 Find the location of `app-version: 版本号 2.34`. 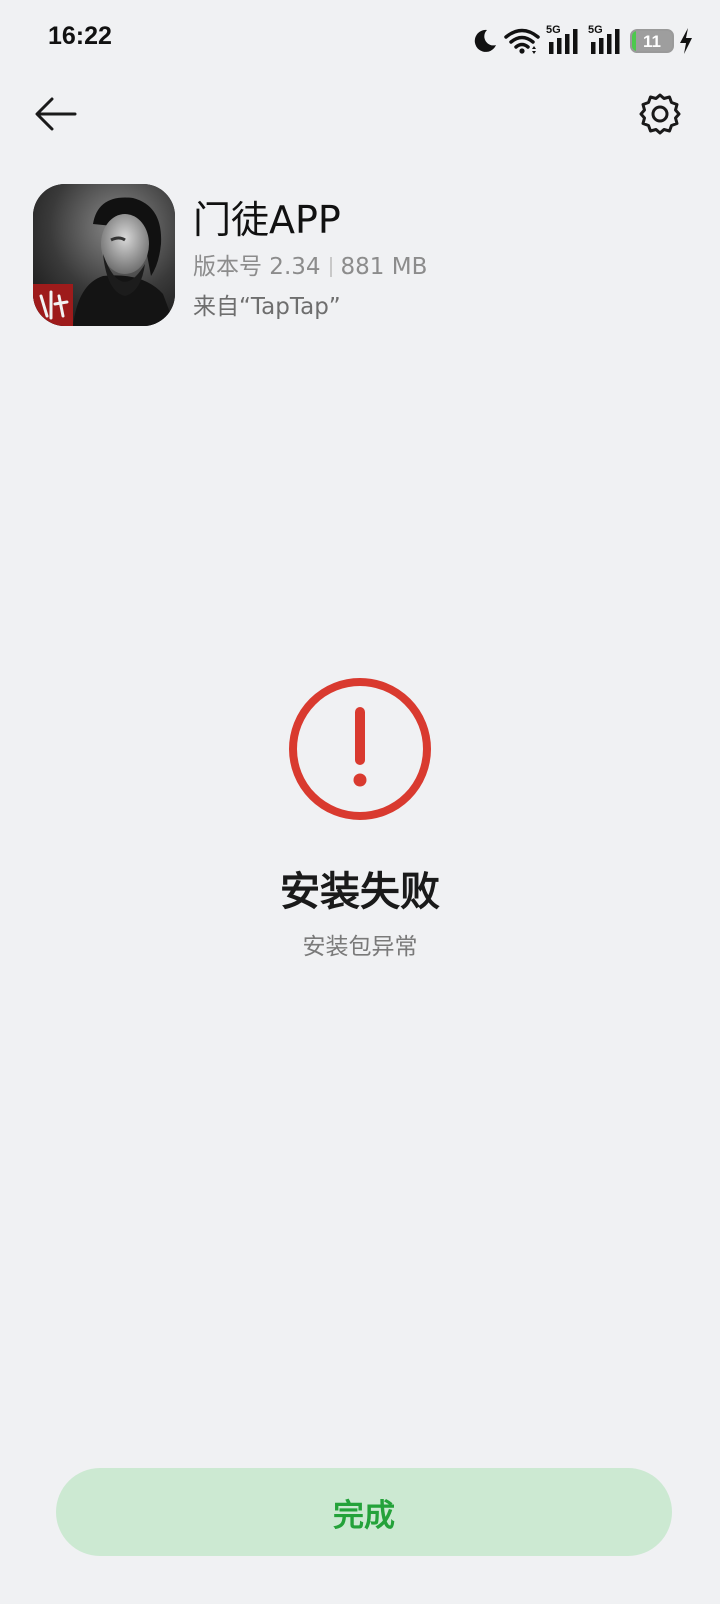

app-version: 版本号 2.34 is located at coordinates (257, 267).